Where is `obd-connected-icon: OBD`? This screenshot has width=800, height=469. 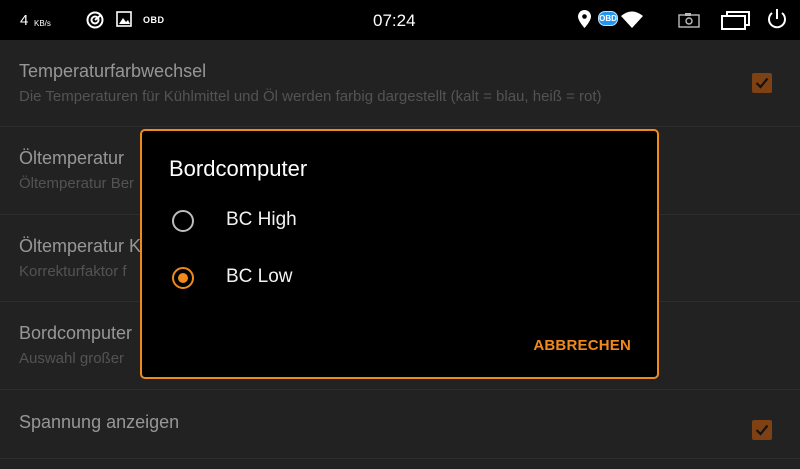 obd-connected-icon: OBD is located at coordinates (608, 18).